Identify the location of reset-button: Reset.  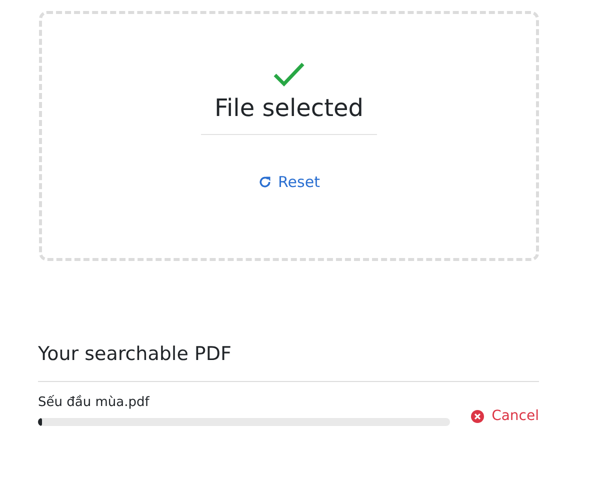
(289, 182).